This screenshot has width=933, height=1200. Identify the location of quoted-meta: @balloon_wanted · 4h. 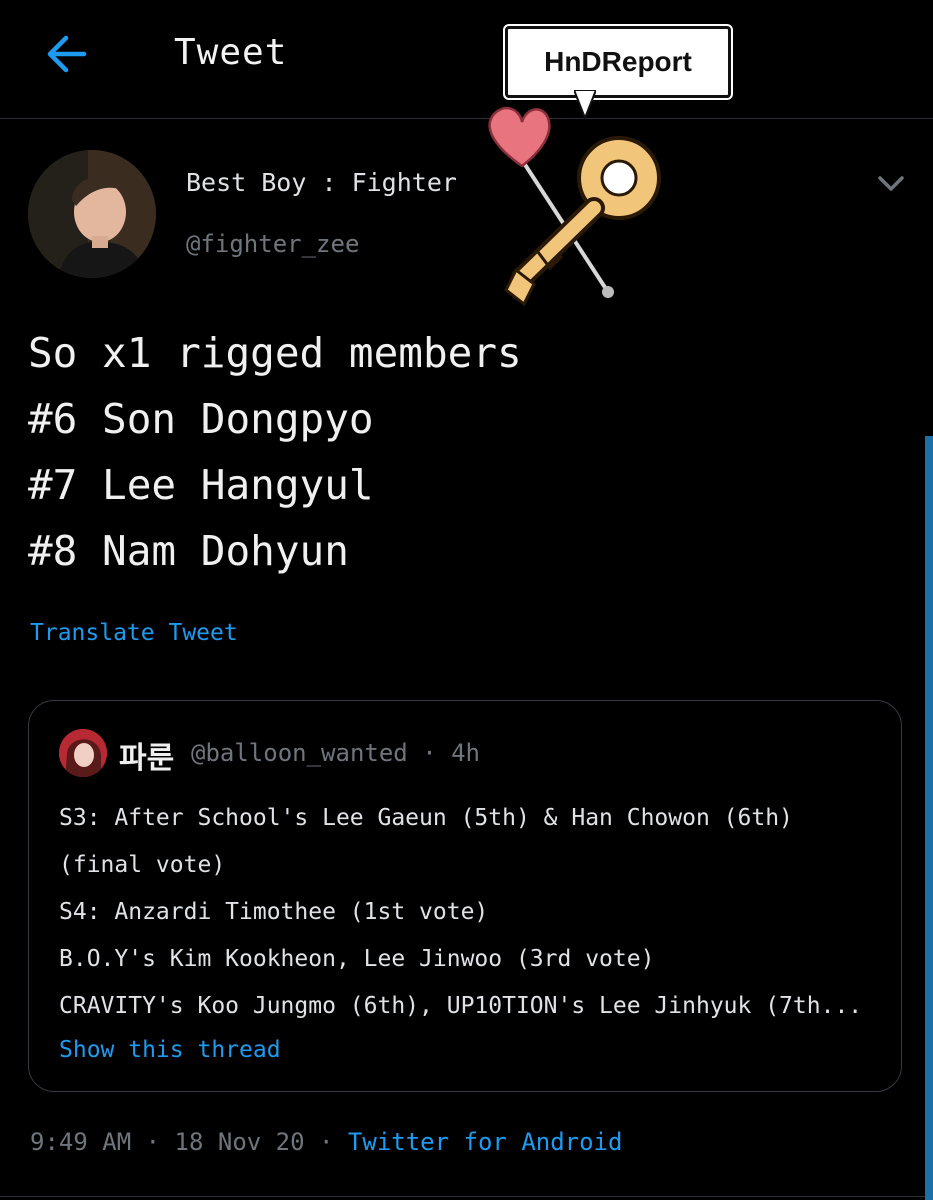
(335, 753).